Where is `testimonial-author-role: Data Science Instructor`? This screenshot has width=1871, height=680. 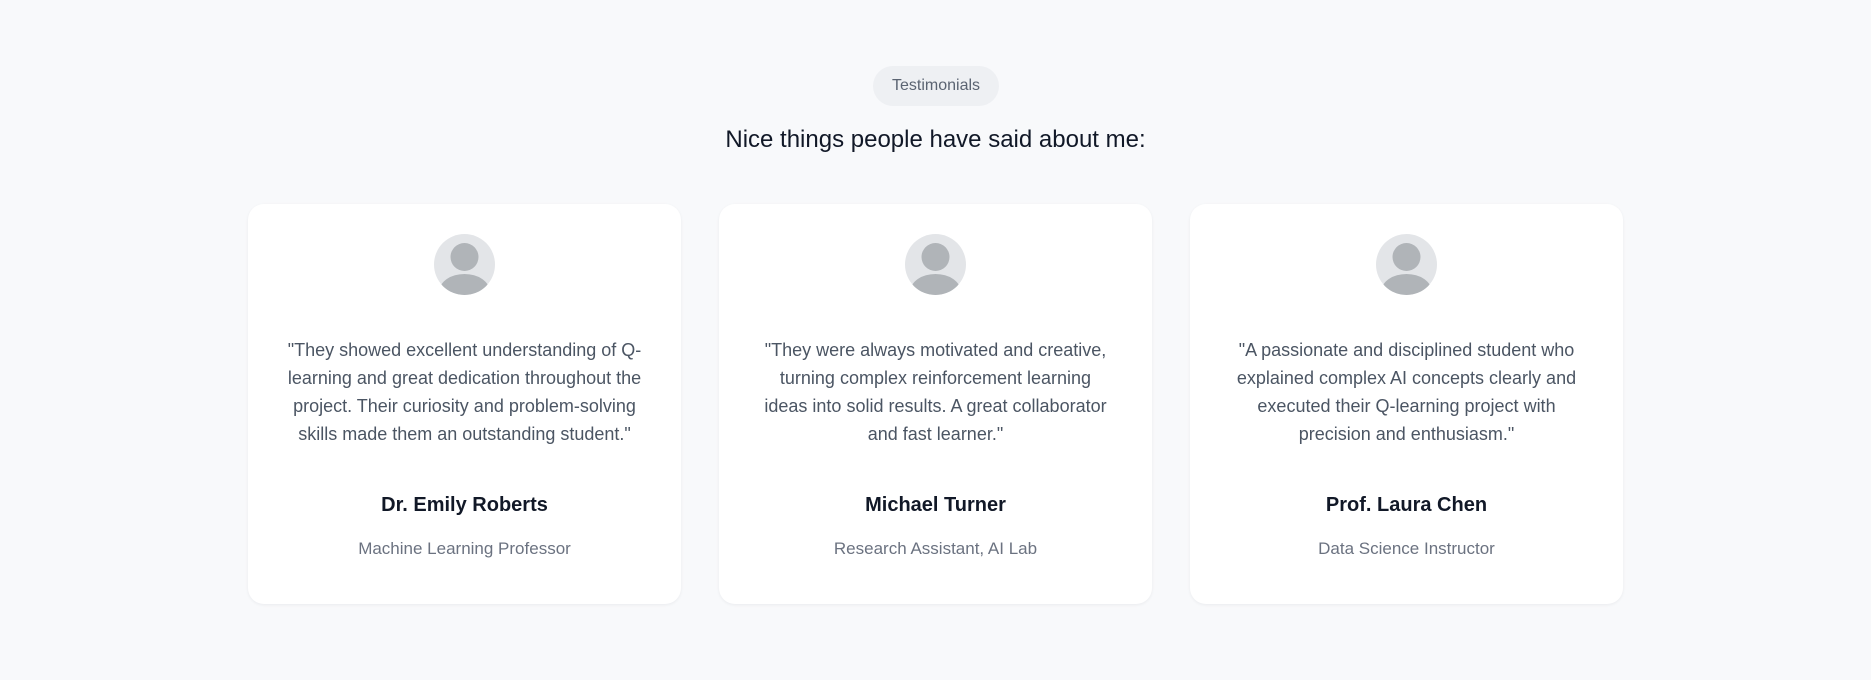
testimonial-author-role: Data Science Instructor is located at coordinates (1406, 548).